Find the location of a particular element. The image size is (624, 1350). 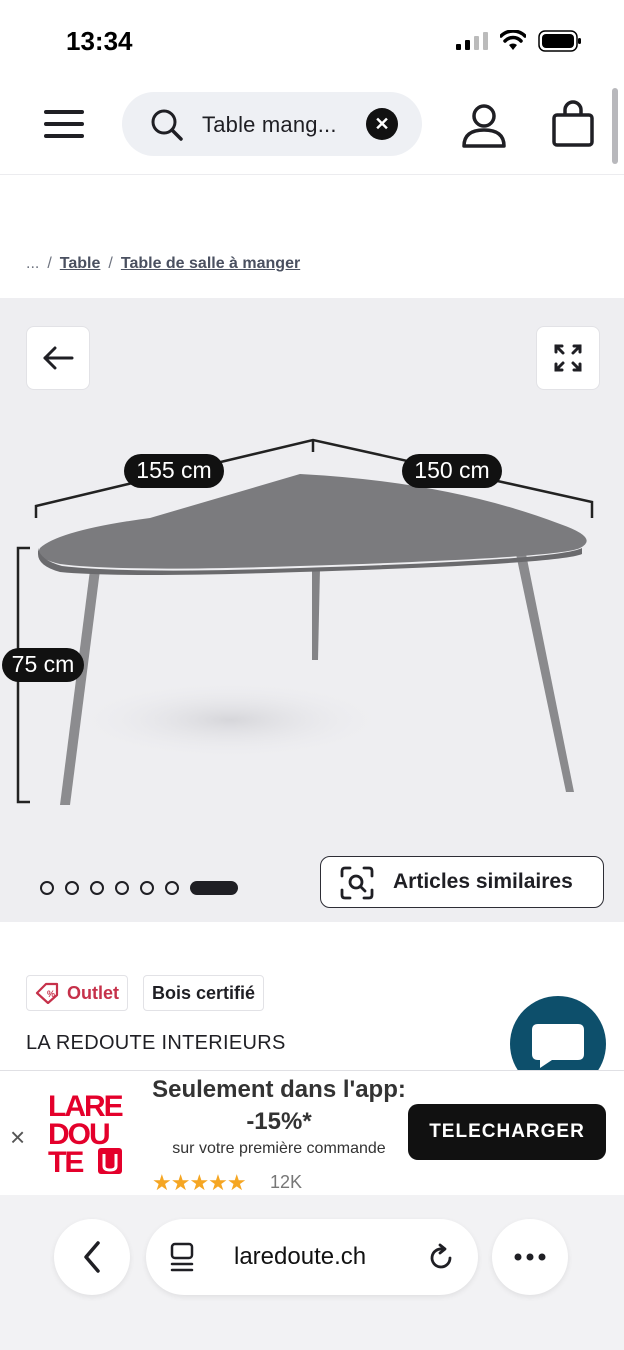

rating-stars-icon: ★★★★★ is located at coordinates (199, 1182).